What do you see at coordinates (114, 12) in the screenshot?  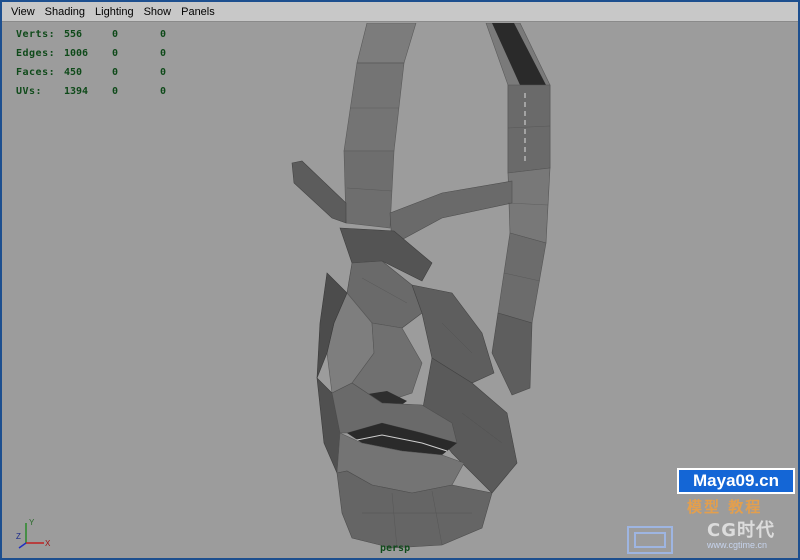 I see `menu-lighting: Lighting` at bounding box center [114, 12].